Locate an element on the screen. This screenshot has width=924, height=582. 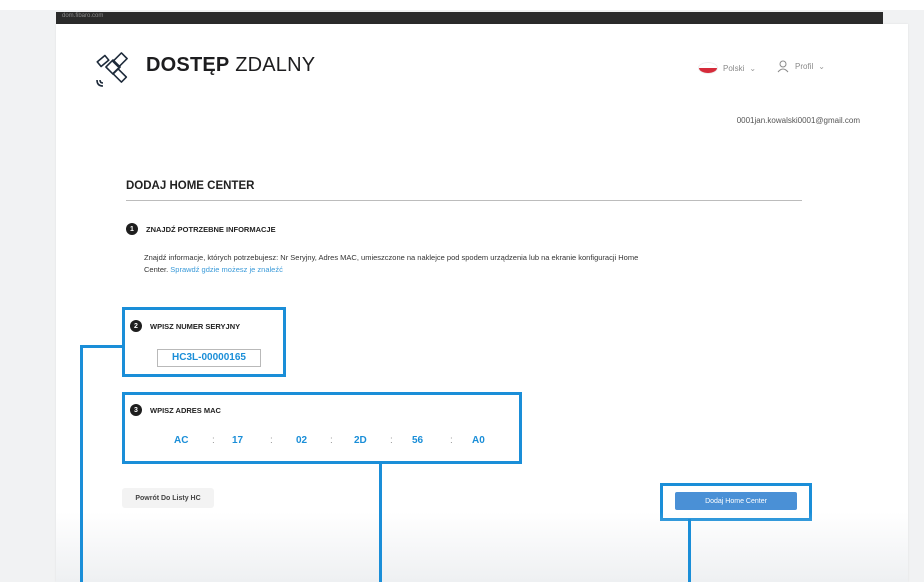
mac-octet-6: A0 is located at coordinates (478, 440).